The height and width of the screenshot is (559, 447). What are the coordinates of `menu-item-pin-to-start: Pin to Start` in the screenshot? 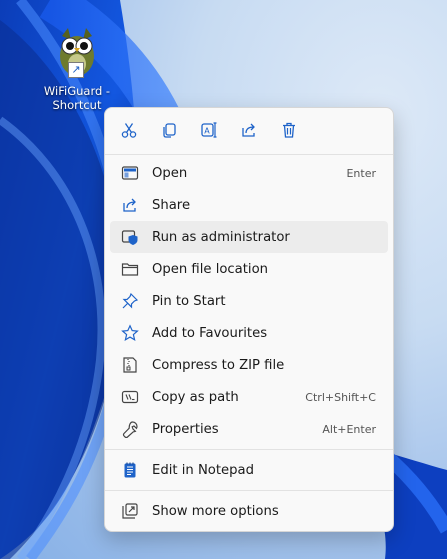 It's located at (249, 301).